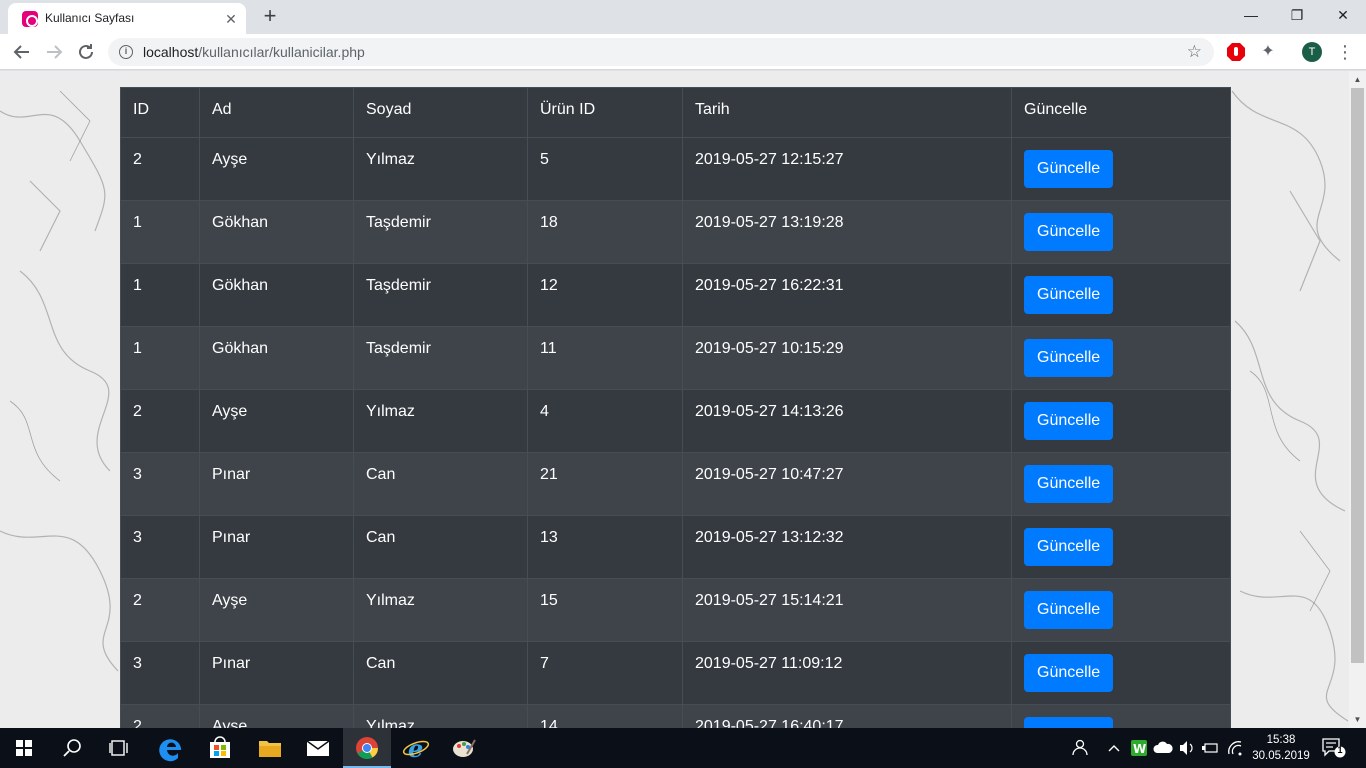 This screenshot has height=768, width=1366. I want to click on onedrive-cloud-icon, so click(1163, 748).